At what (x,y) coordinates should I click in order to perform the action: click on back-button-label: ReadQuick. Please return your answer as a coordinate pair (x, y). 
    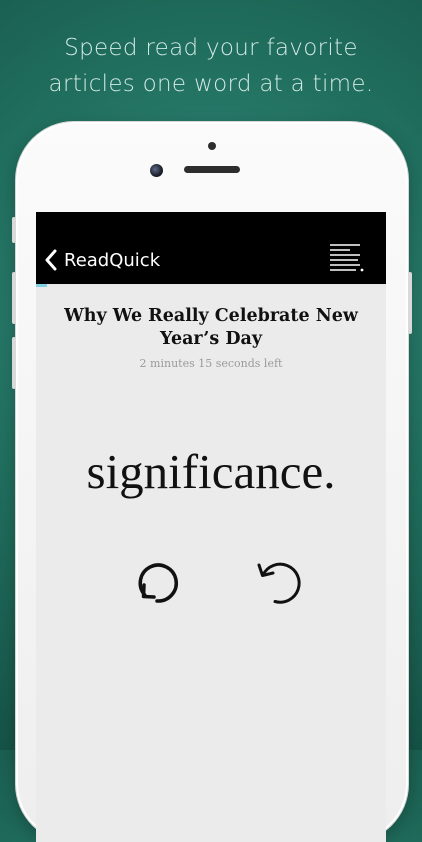
    Looking at the image, I should click on (112, 260).